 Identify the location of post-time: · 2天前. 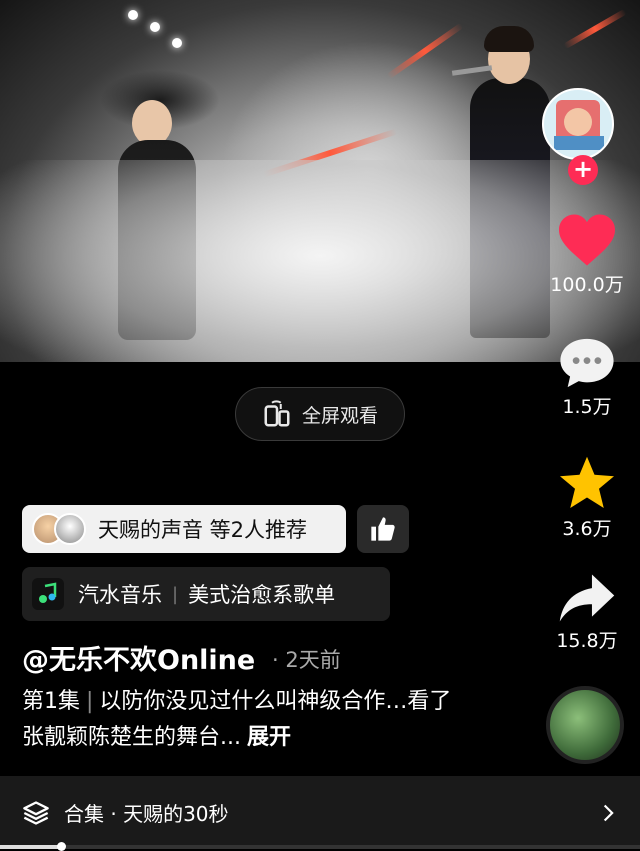
(306, 660).